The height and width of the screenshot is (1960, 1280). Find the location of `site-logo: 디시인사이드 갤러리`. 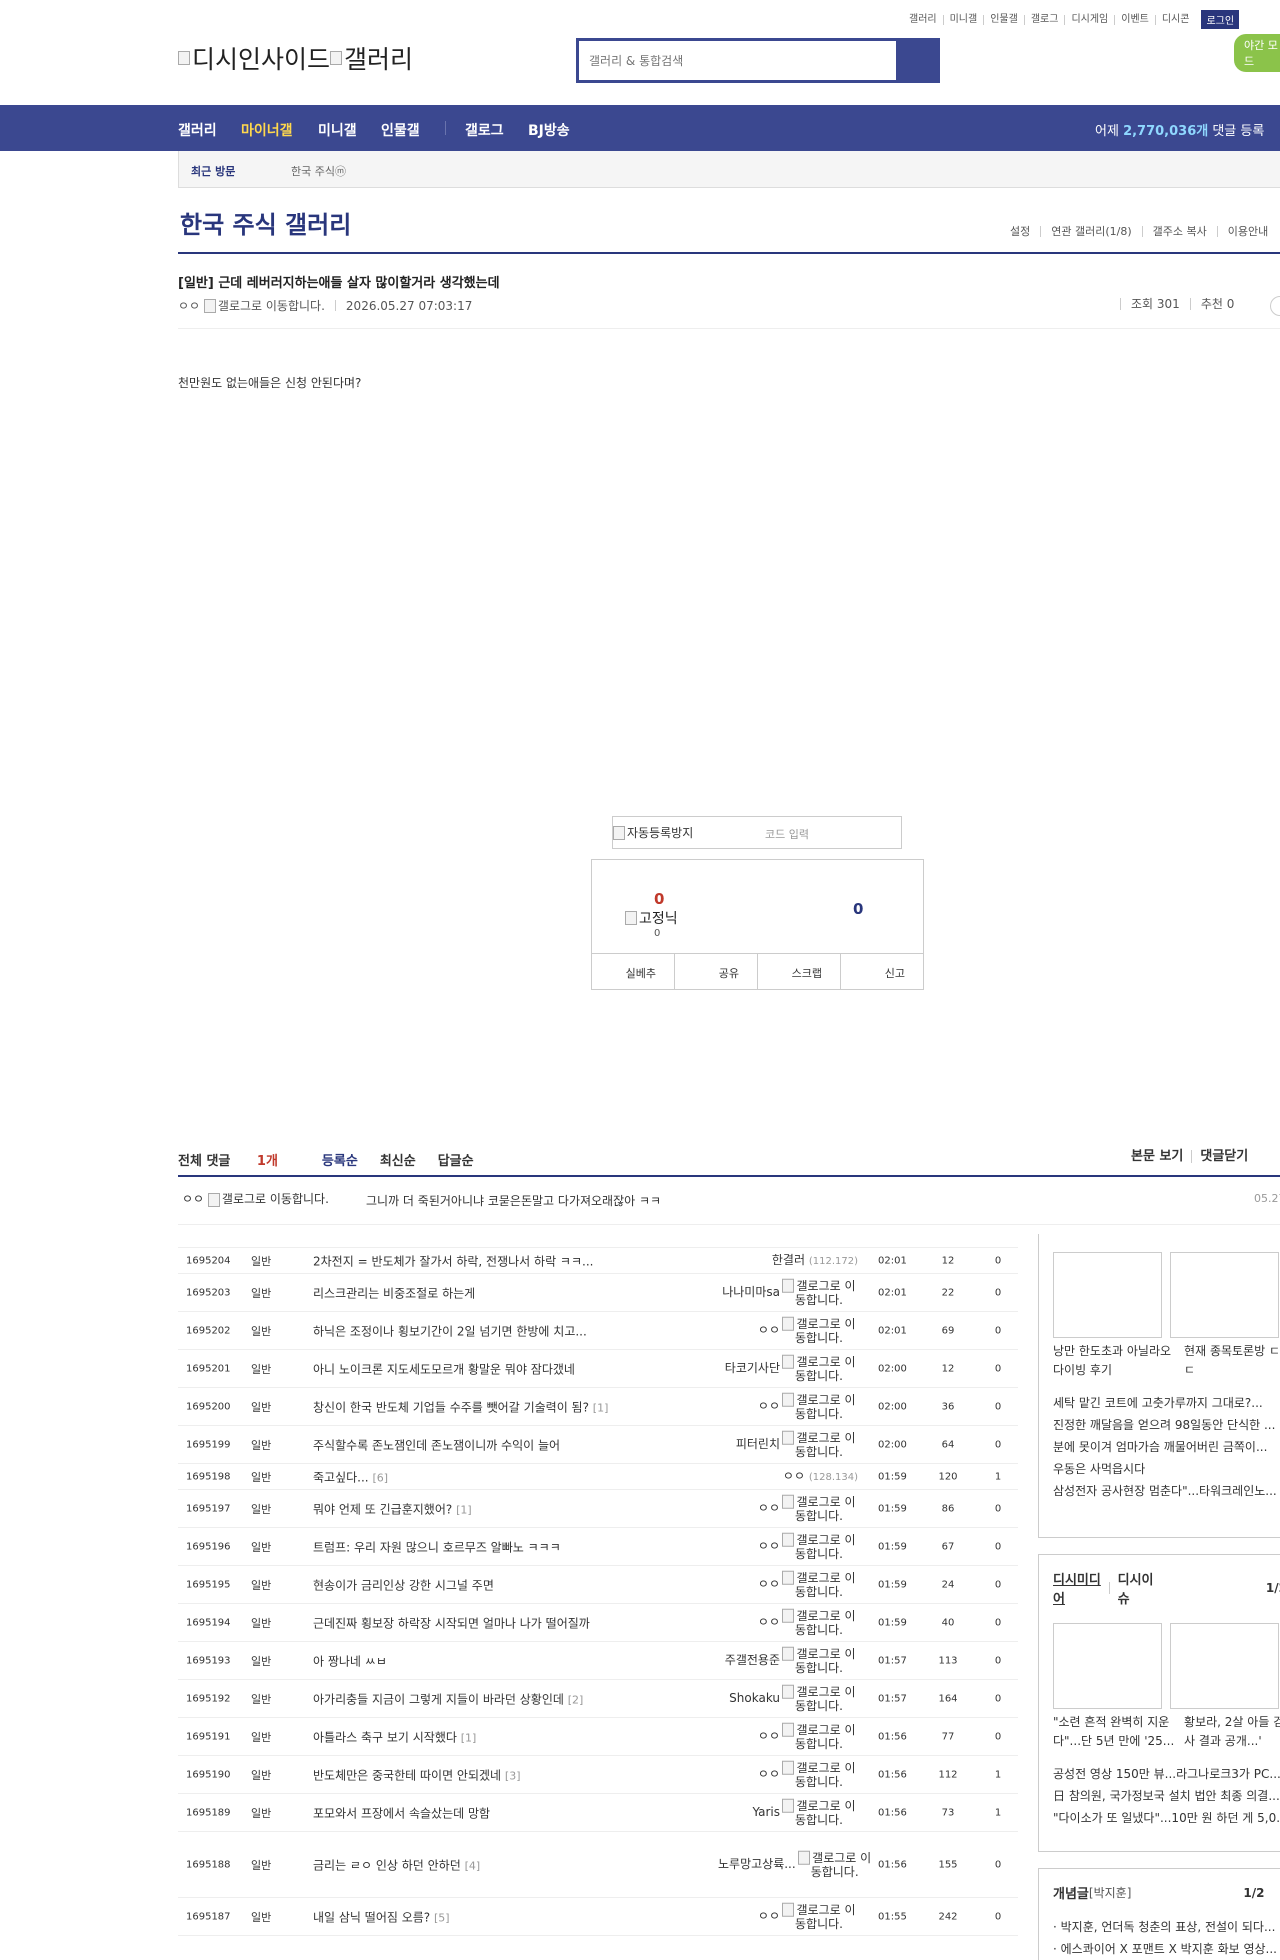

site-logo: 디시인사이드 갤러리 is located at coordinates (295, 58).